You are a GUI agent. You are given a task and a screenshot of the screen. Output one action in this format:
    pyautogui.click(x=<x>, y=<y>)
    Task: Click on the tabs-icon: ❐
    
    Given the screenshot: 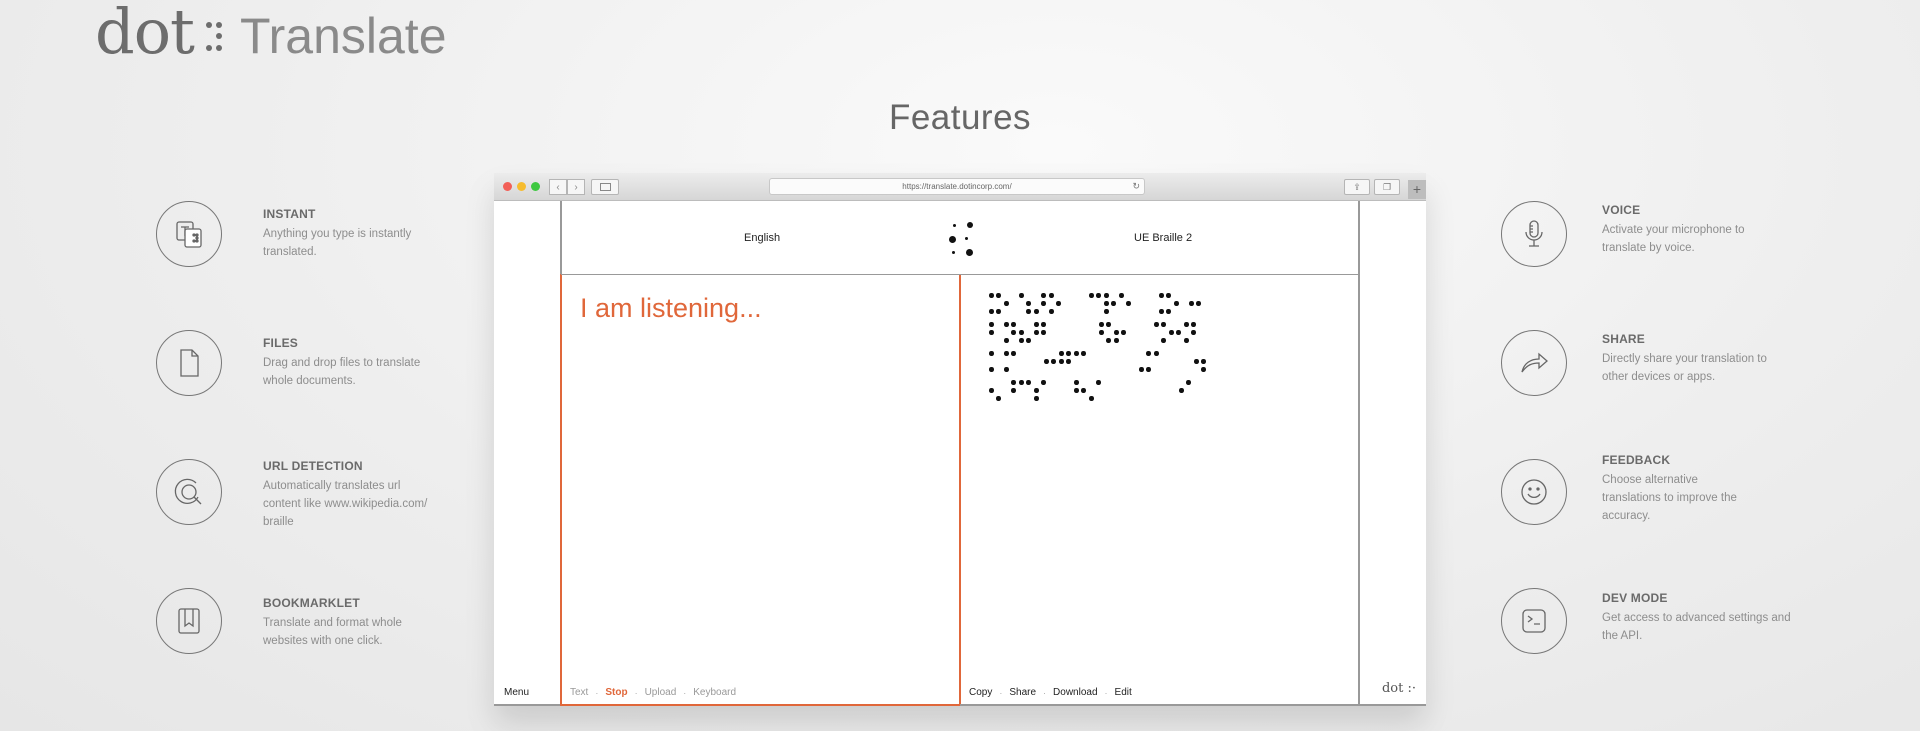 What is the action you would take?
    pyautogui.click(x=1387, y=187)
    